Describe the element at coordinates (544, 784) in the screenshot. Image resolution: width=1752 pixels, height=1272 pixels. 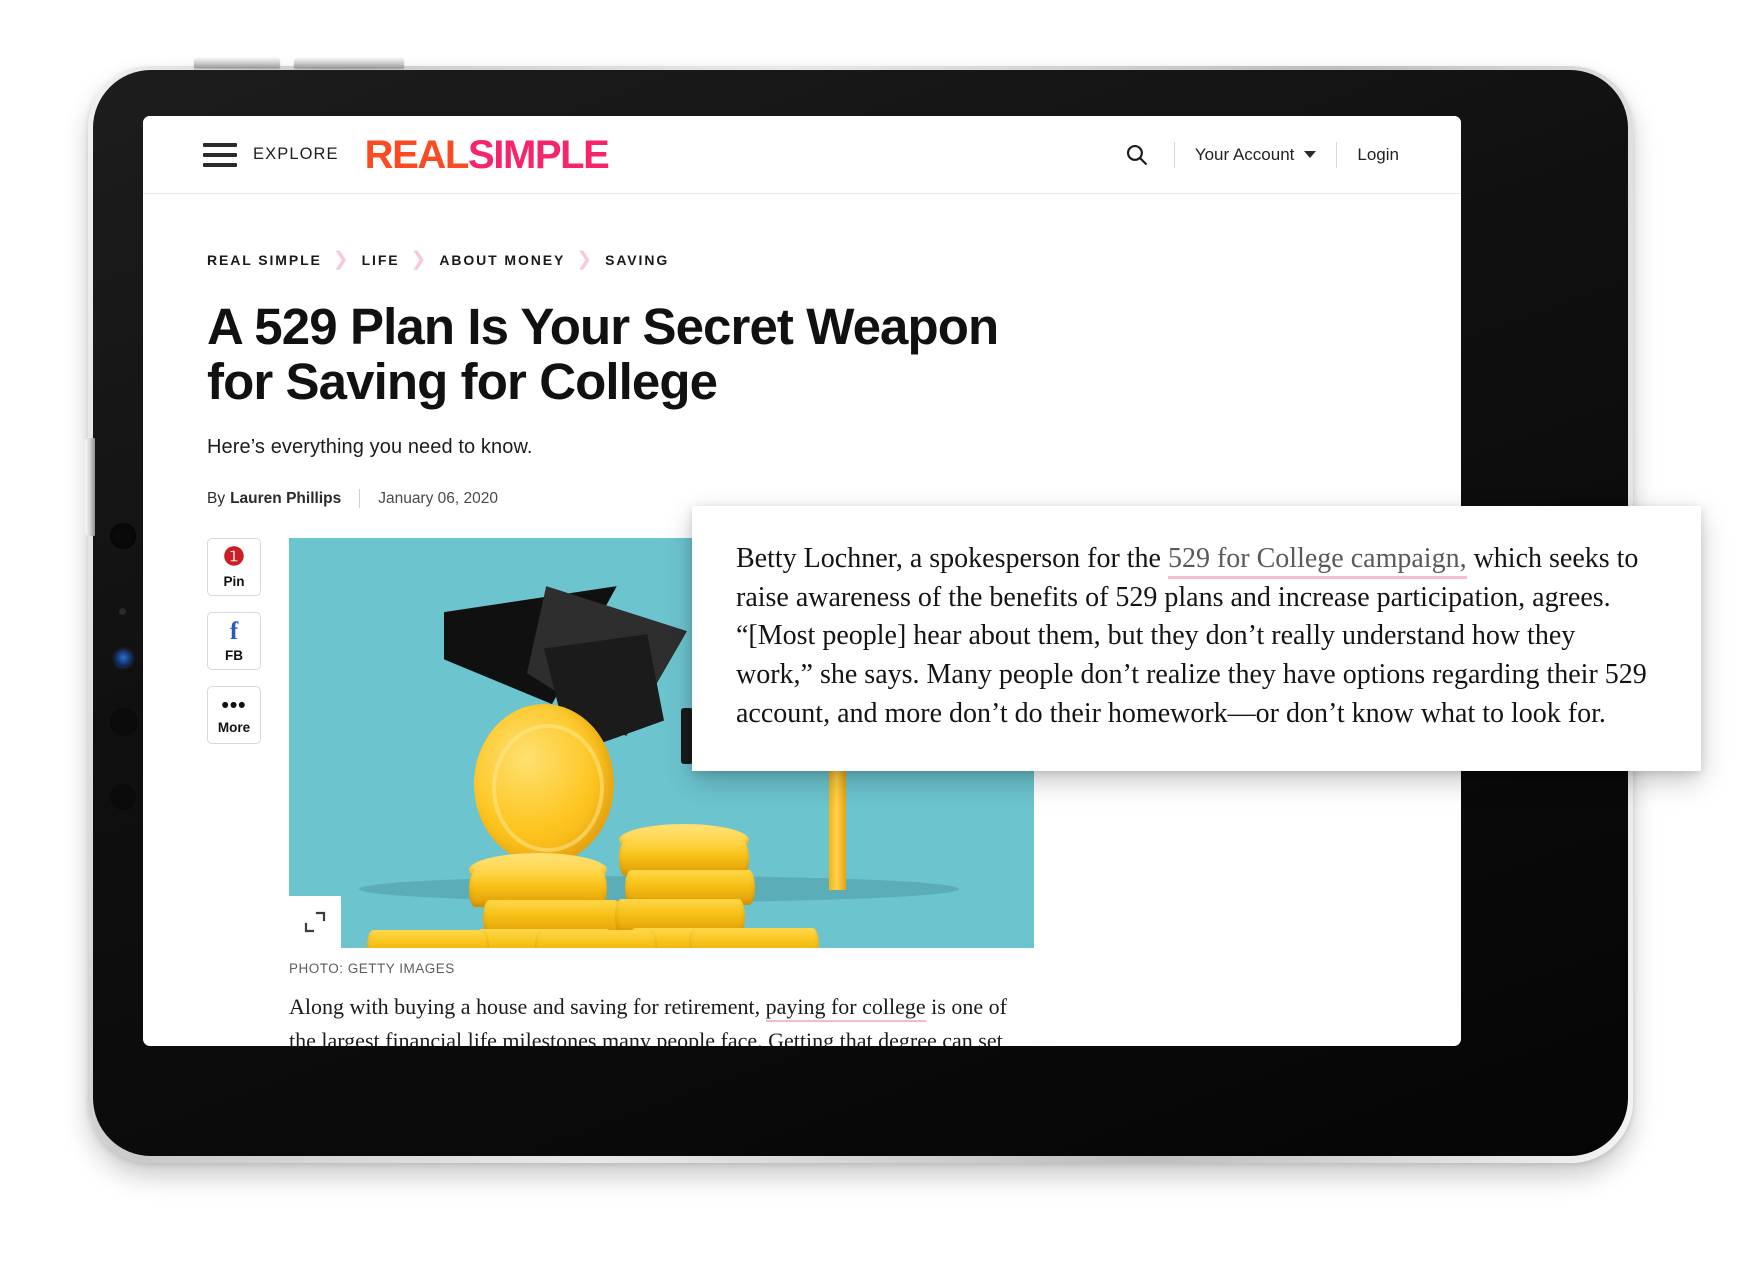
I see `coin-icon-large` at that location.